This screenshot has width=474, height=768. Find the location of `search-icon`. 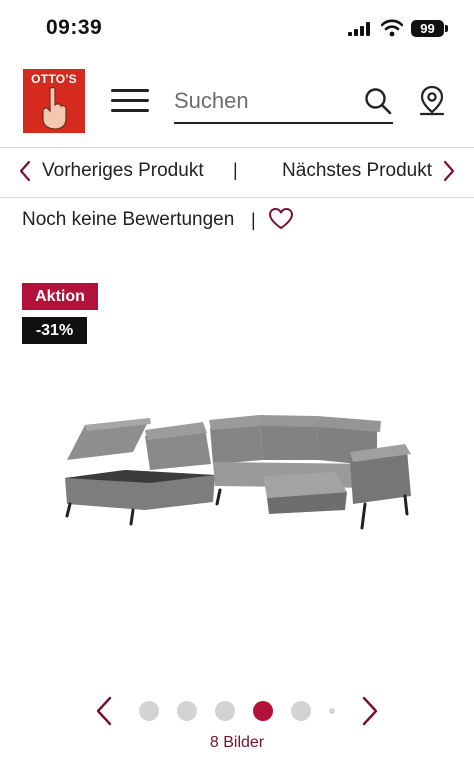

search-icon is located at coordinates (378, 101).